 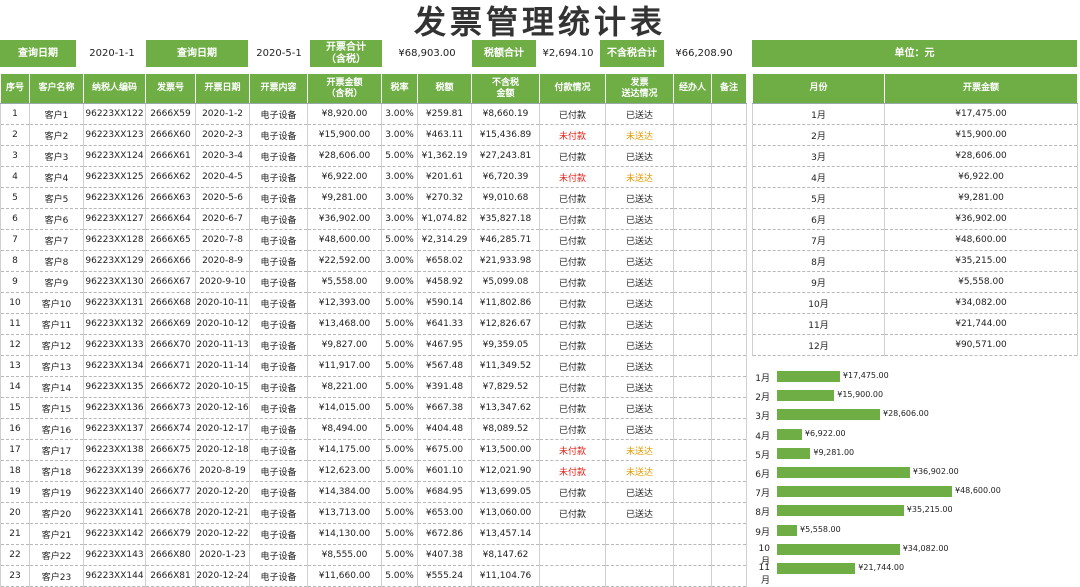 What do you see at coordinates (444, 429) in the screenshot?
I see `table-cell: ¥404.48` at bounding box center [444, 429].